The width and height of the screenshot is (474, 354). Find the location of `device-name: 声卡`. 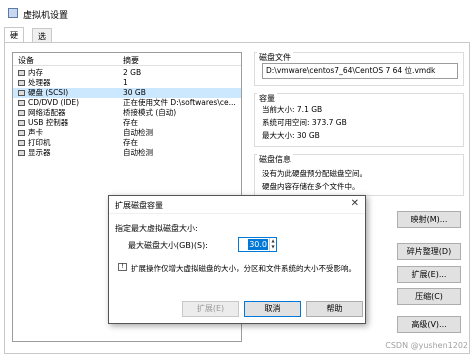

device-name: 声卡 is located at coordinates (35, 132).